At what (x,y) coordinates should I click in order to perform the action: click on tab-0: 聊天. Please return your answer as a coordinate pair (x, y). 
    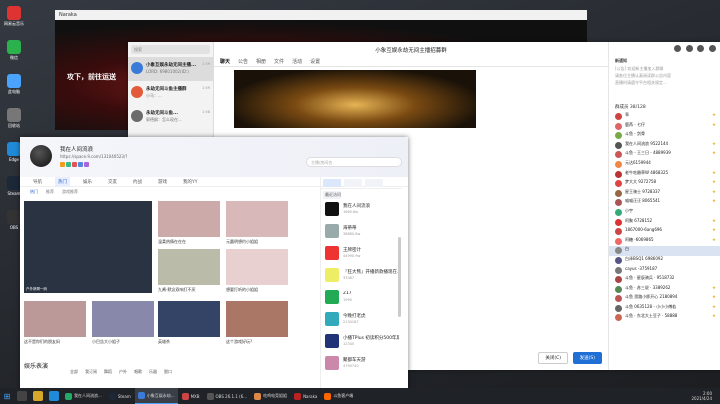
    Looking at the image, I should click on (225, 60).